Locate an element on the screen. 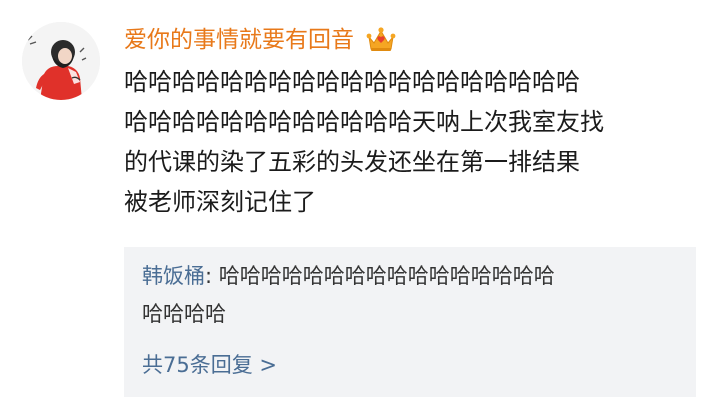  reply-first-line: 韩饭桶: 哈哈哈哈哈哈哈哈哈哈哈哈哈哈哈哈 is located at coordinates (412, 276).